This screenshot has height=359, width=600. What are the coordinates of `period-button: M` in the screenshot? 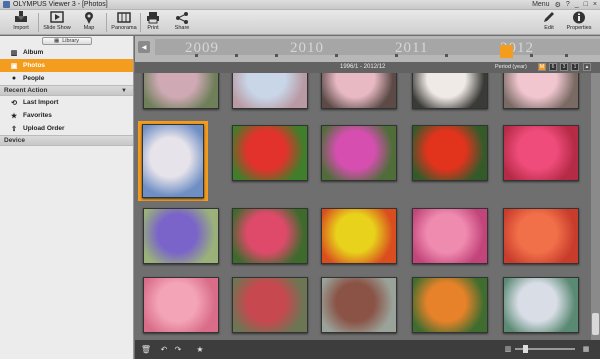 It's located at (542, 67).